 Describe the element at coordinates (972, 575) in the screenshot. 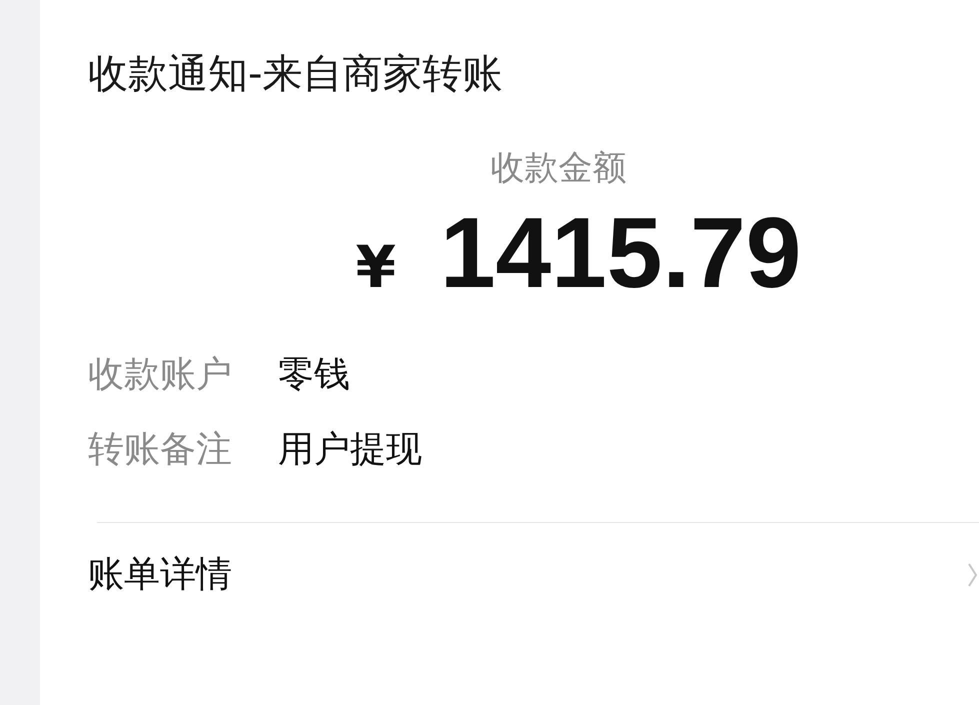

I see `chevron-icon` at that location.